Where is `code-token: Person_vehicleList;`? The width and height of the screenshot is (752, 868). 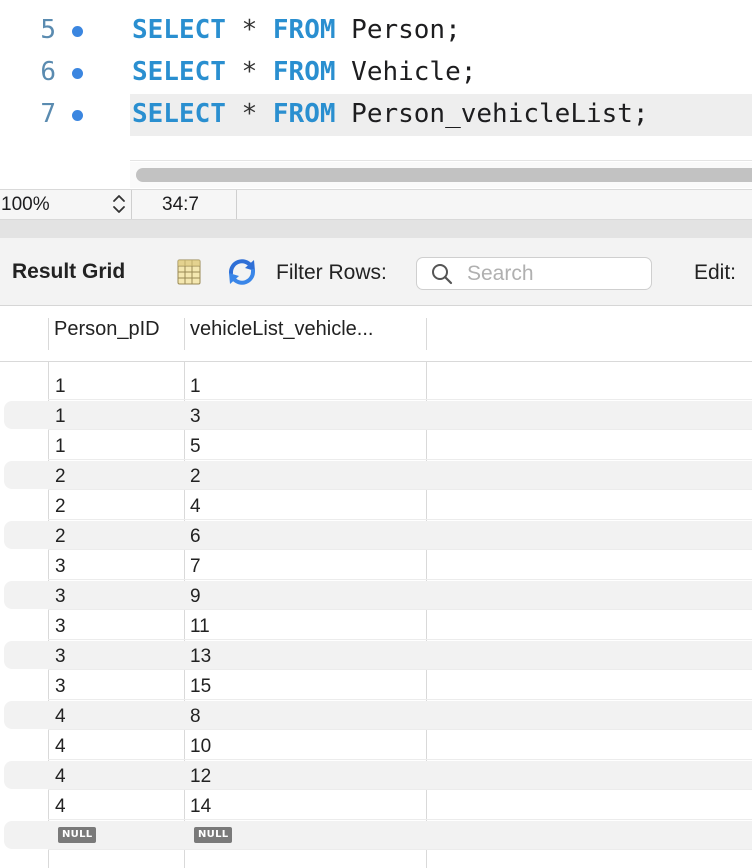 code-token: Person_vehicleList; is located at coordinates (492, 114).